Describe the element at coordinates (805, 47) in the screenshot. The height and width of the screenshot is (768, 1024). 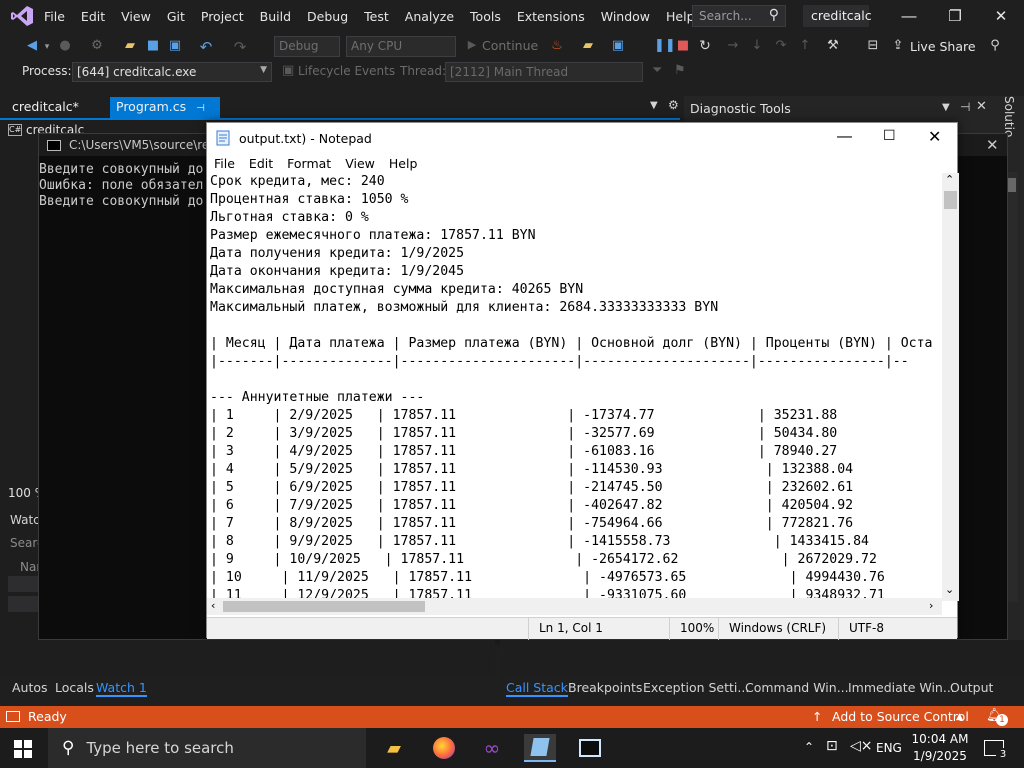
I see `step-out-icon: ↑` at that location.